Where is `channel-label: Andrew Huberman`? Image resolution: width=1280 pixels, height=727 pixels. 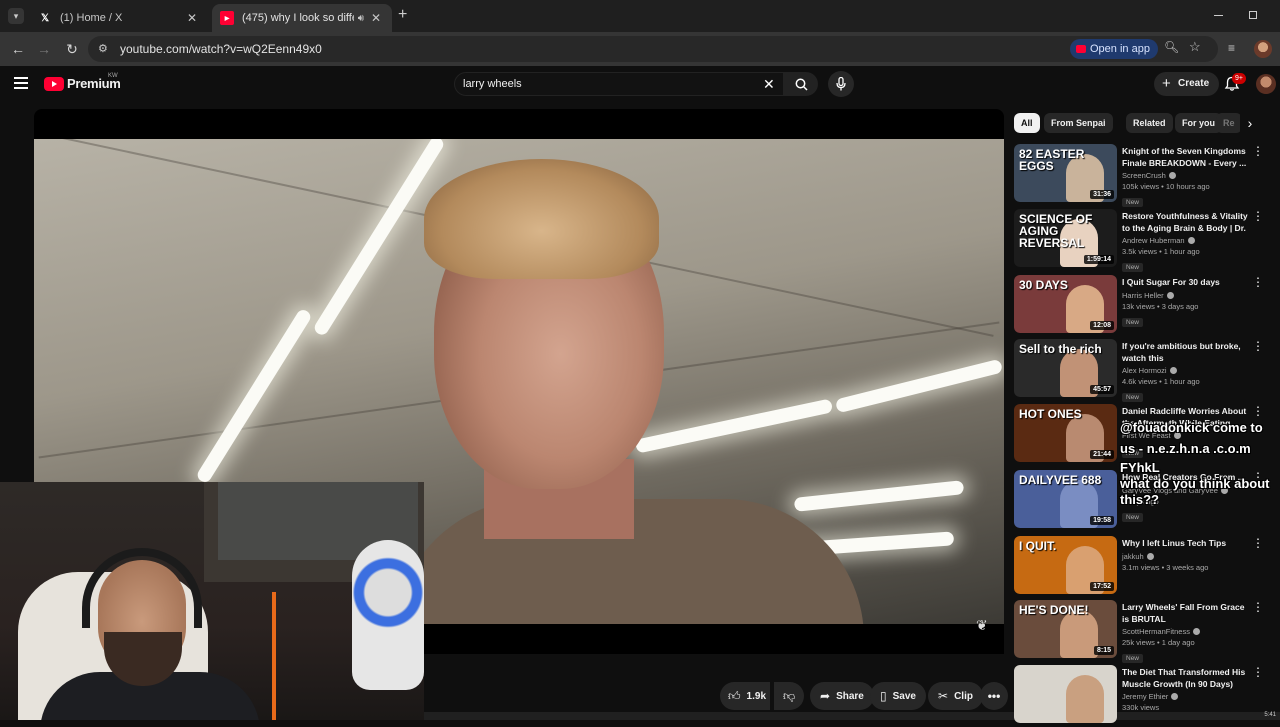
channel-label: Andrew Huberman is located at coordinates (1153, 240).